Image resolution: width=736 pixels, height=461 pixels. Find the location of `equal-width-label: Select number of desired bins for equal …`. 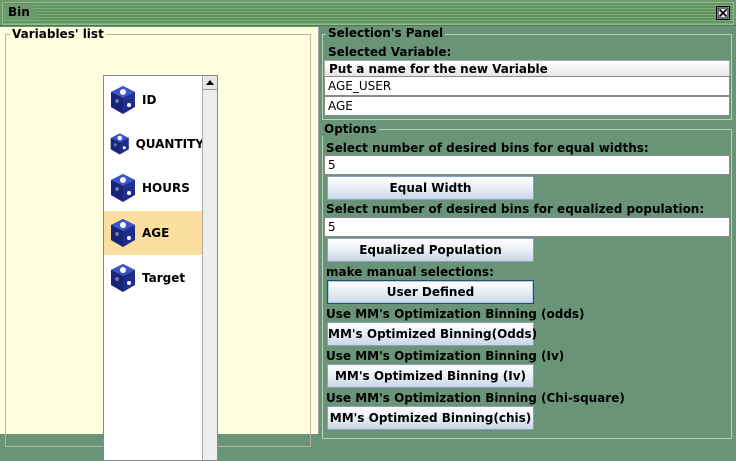

equal-width-label: Select number of desired bins for equal … is located at coordinates (487, 148).